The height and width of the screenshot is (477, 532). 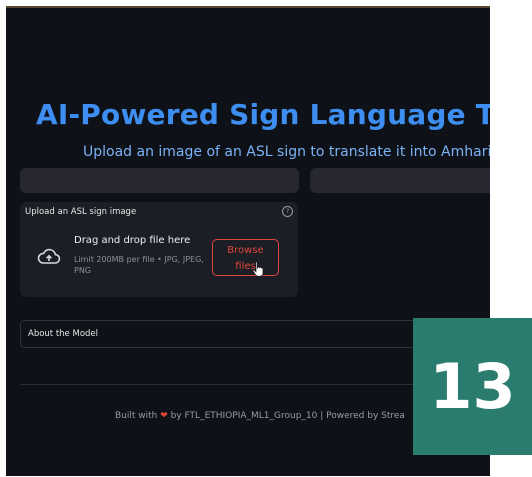 I want to click on dropzone-title: Drag and drop file here, so click(x=132, y=240).